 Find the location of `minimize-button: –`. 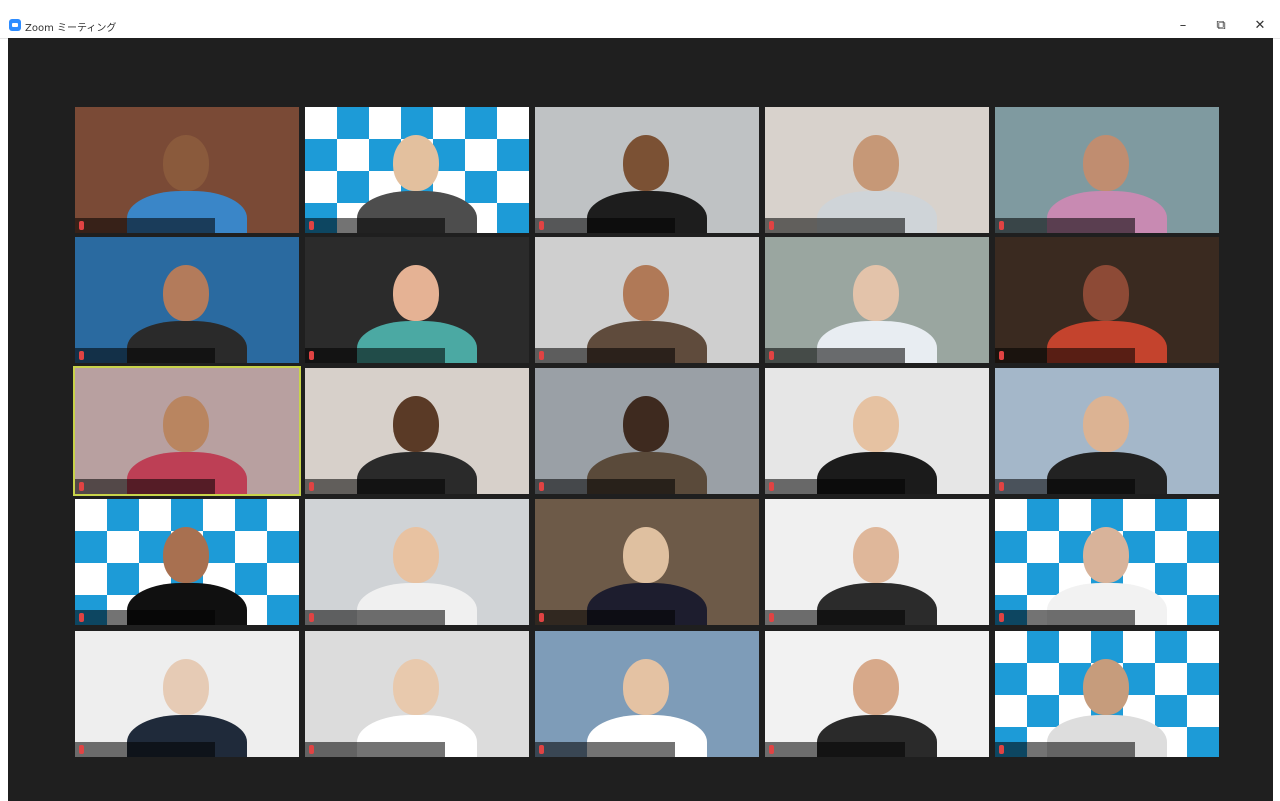

minimize-button: – is located at coordinates (1183, 26).